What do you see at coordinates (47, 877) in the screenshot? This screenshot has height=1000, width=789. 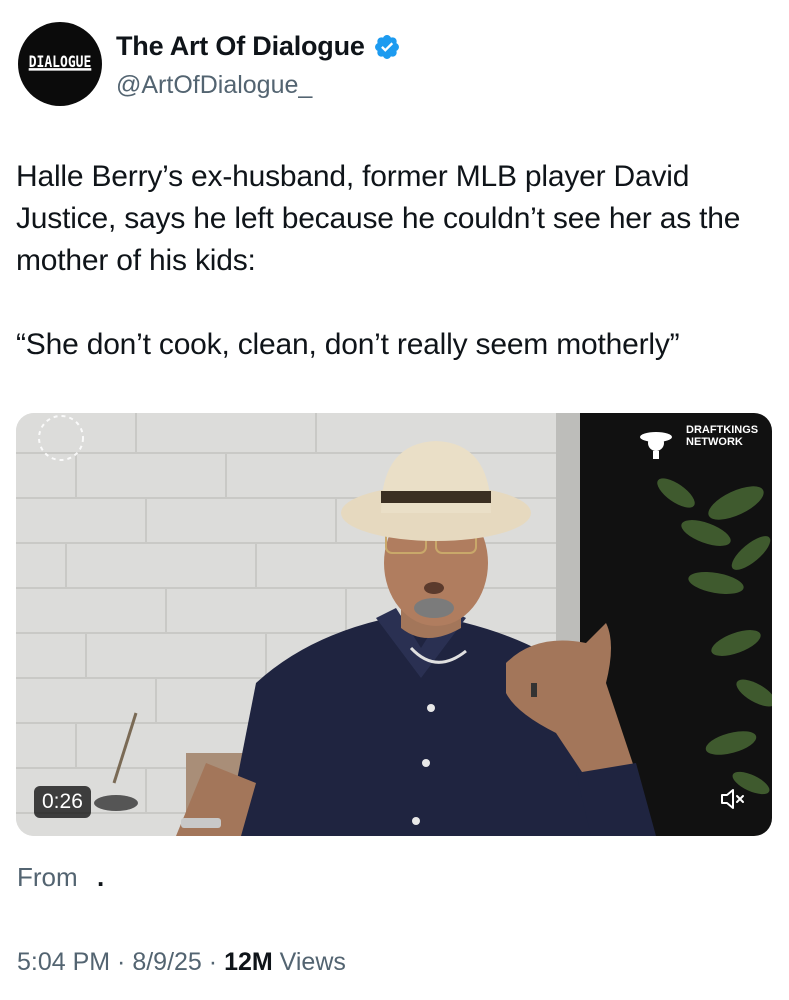 I see `source-label: From` at bounding box center [47, 877].